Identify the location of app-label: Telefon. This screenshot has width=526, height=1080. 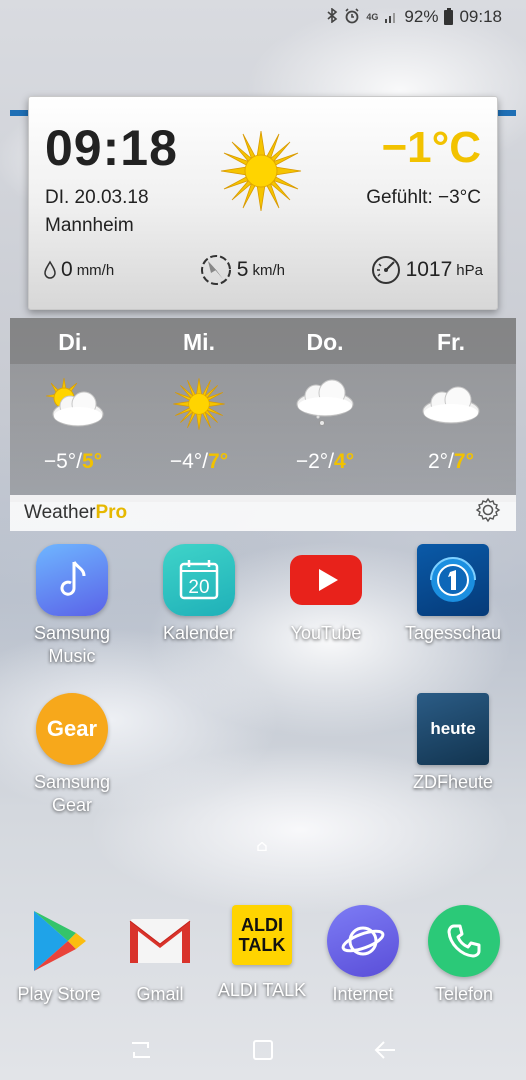
(464, 994).